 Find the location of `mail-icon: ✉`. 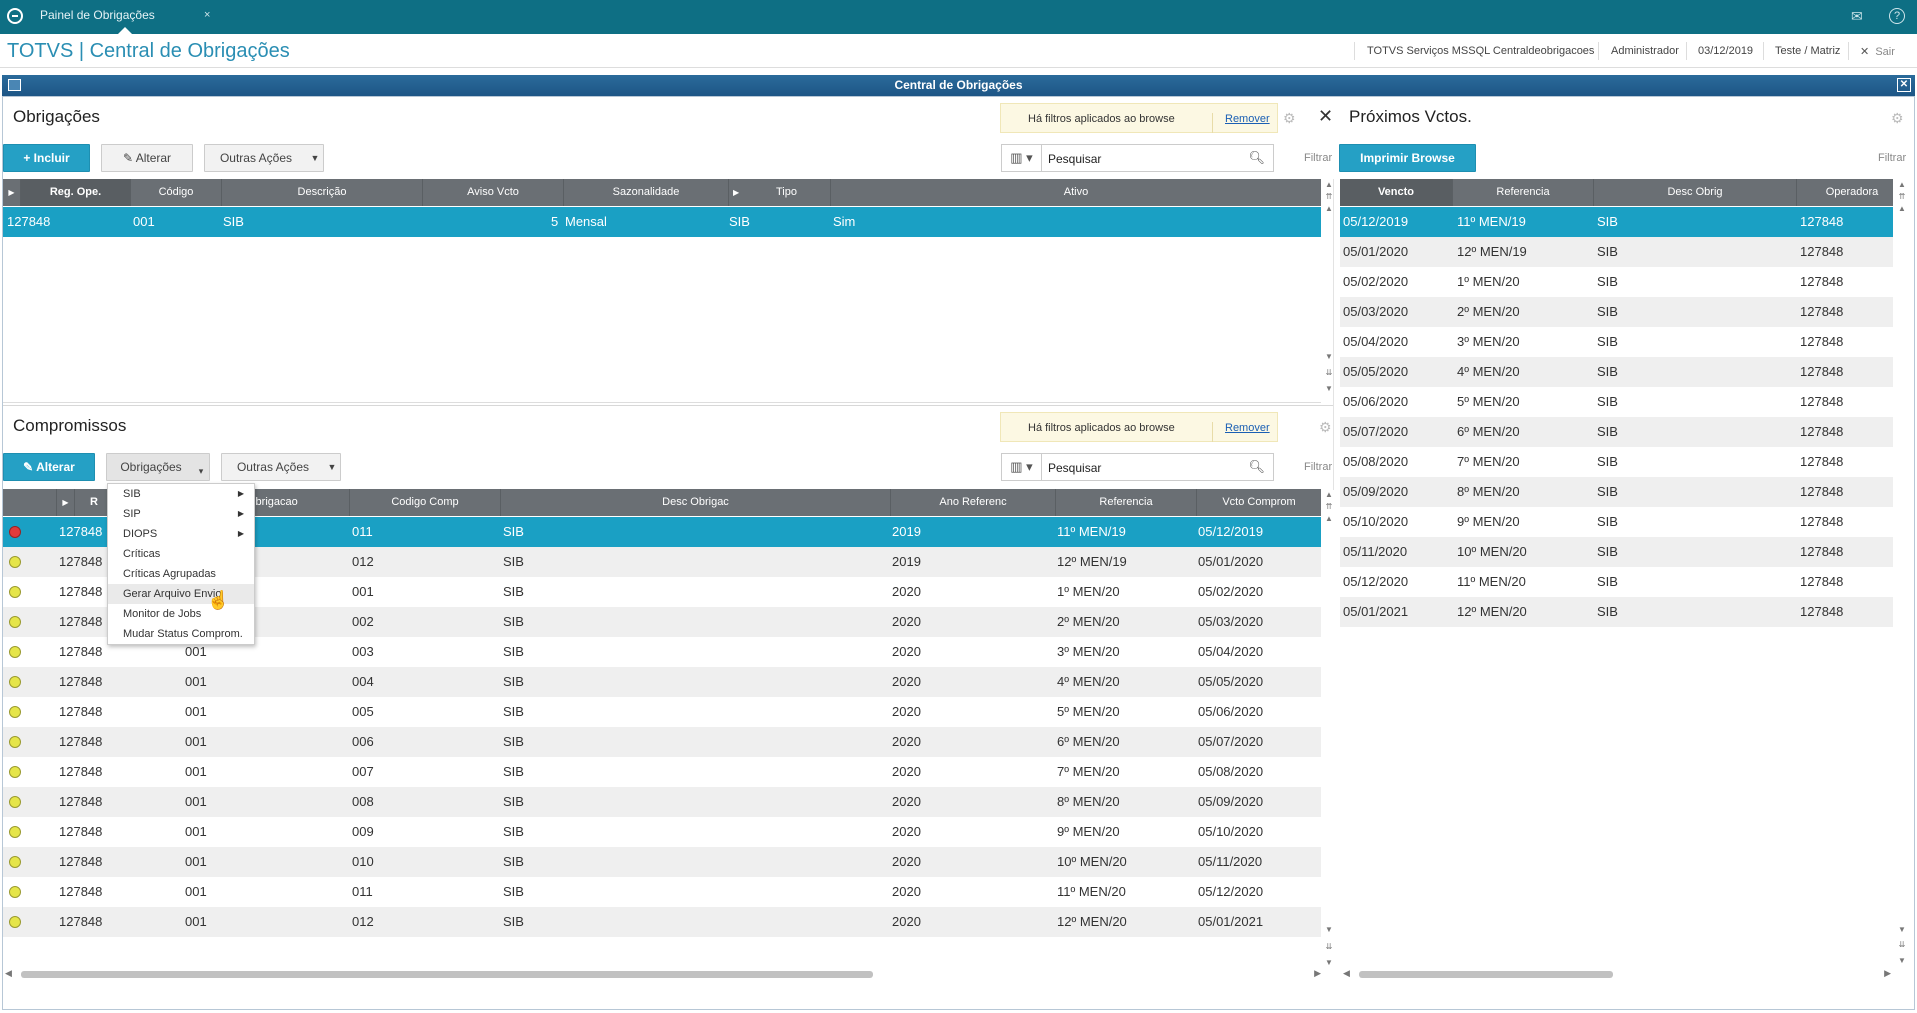

mail-icon: ✉ is located at coordinates (1857, 16).